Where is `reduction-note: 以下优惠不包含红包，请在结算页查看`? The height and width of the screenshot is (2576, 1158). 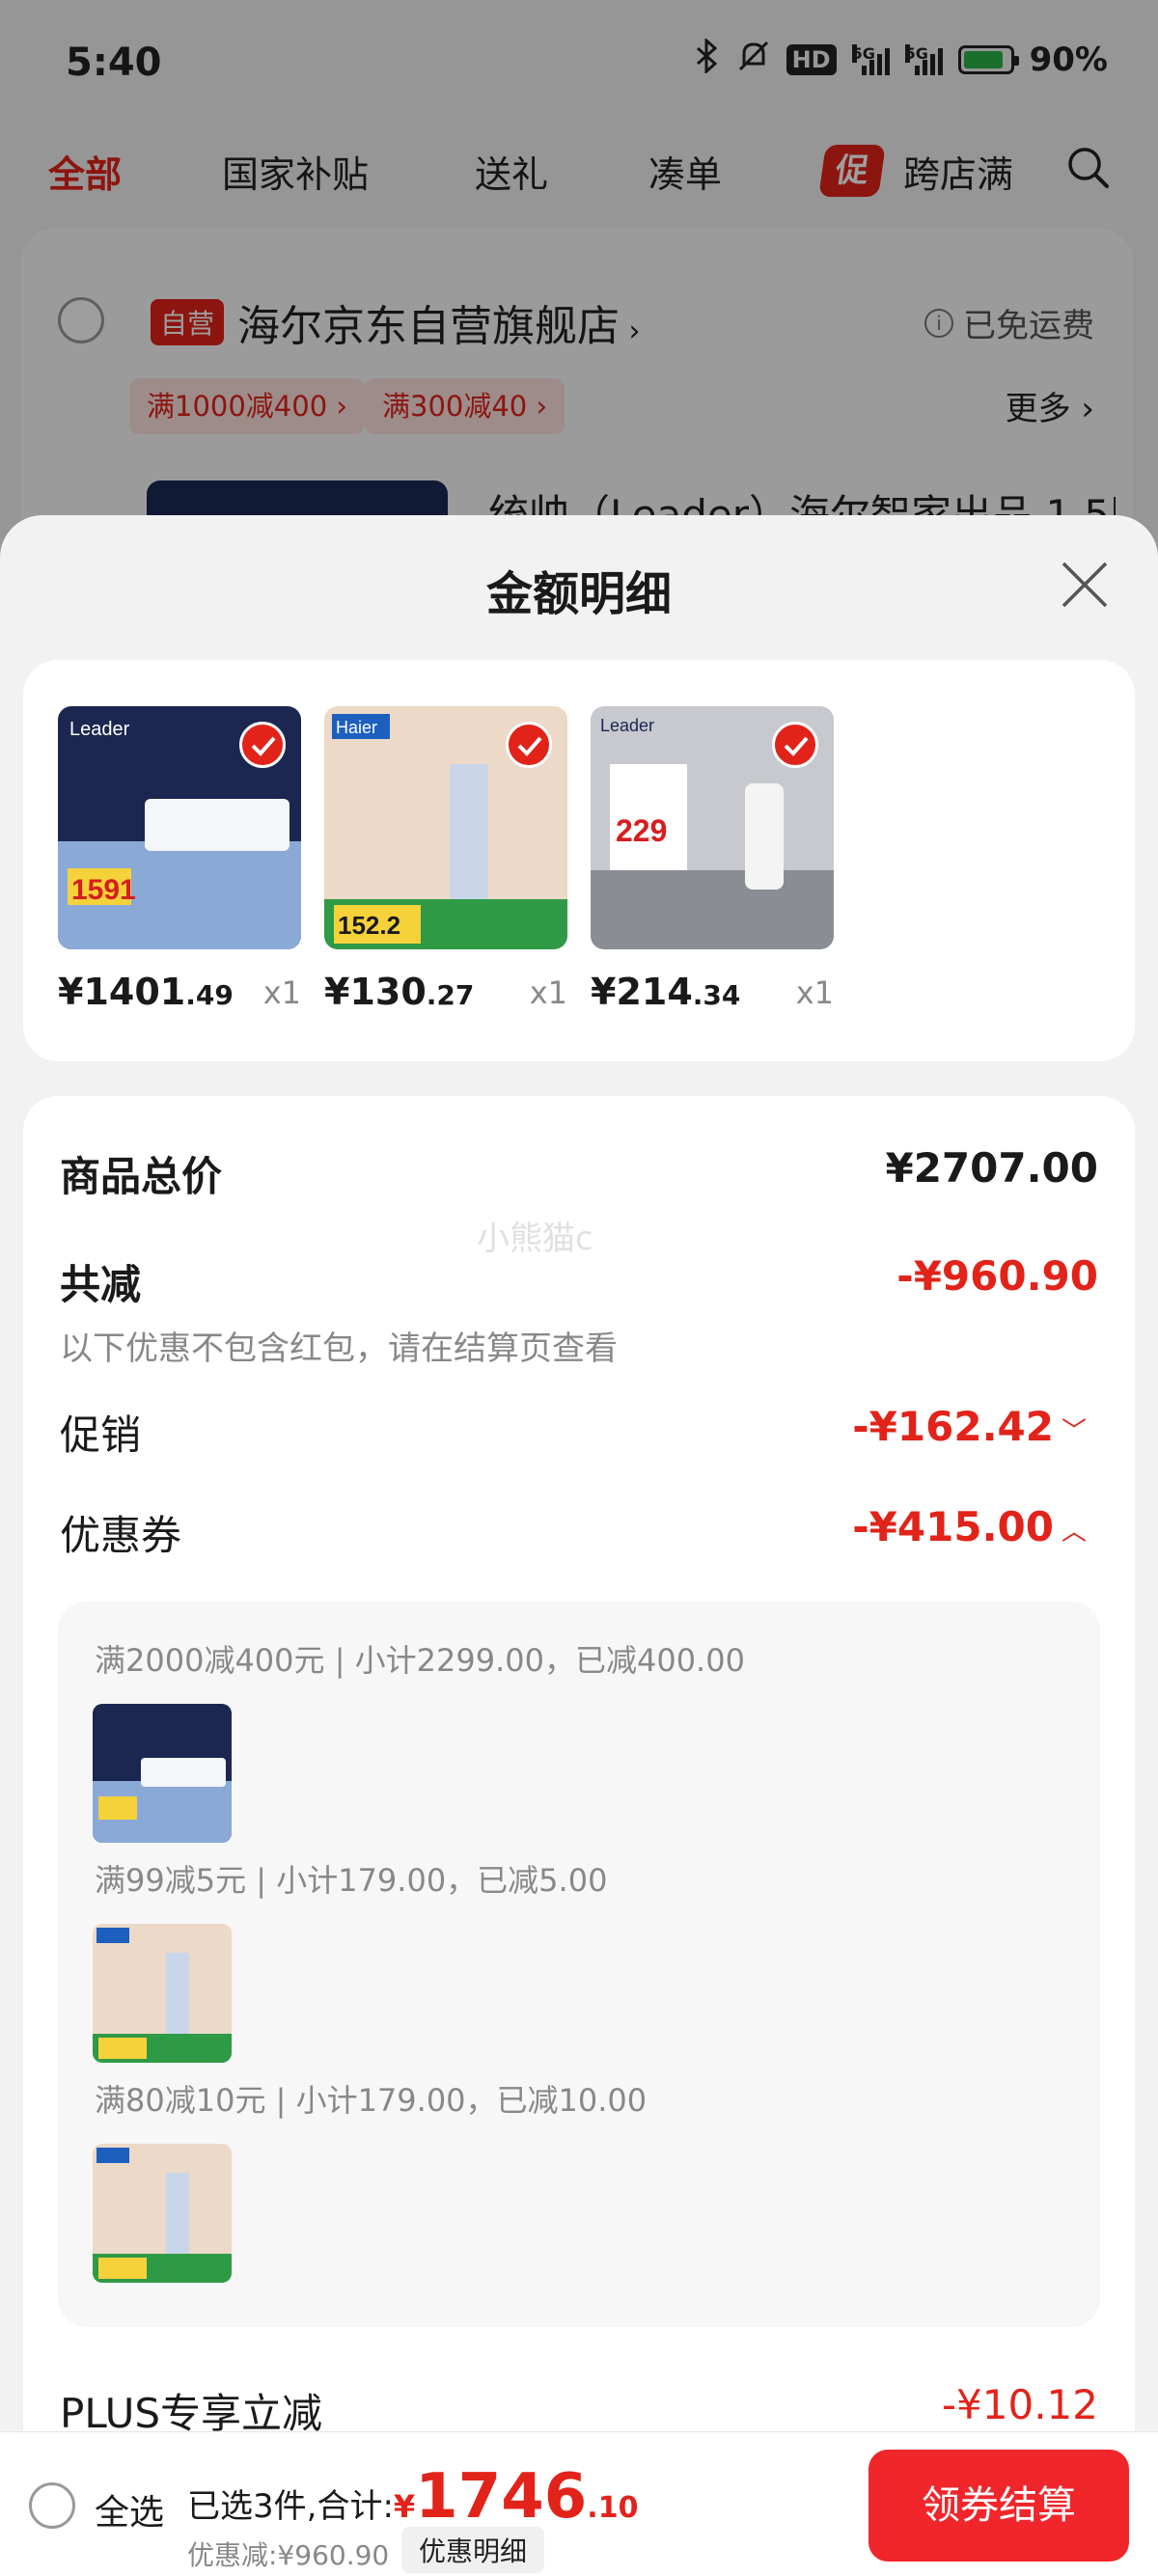 reduction-note: 以下优惠不包含红包，请在结算页查看 is located at coordinates (339, 1349).